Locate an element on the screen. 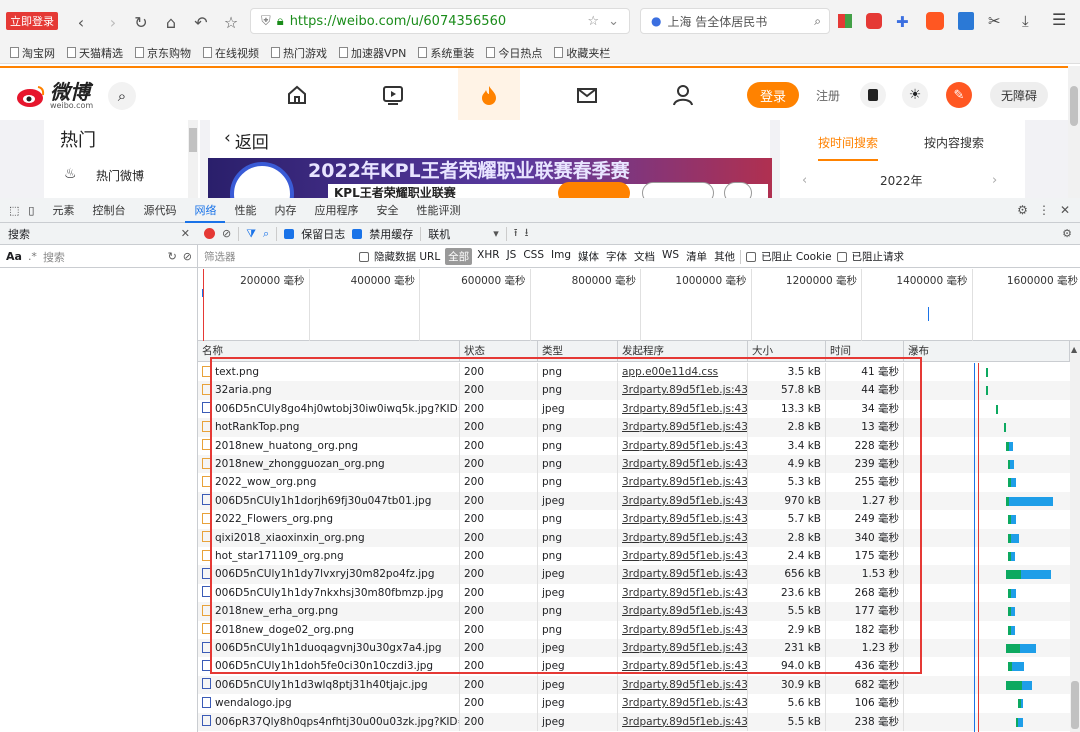  forward-icon: › is located at coordinates (113, 22).